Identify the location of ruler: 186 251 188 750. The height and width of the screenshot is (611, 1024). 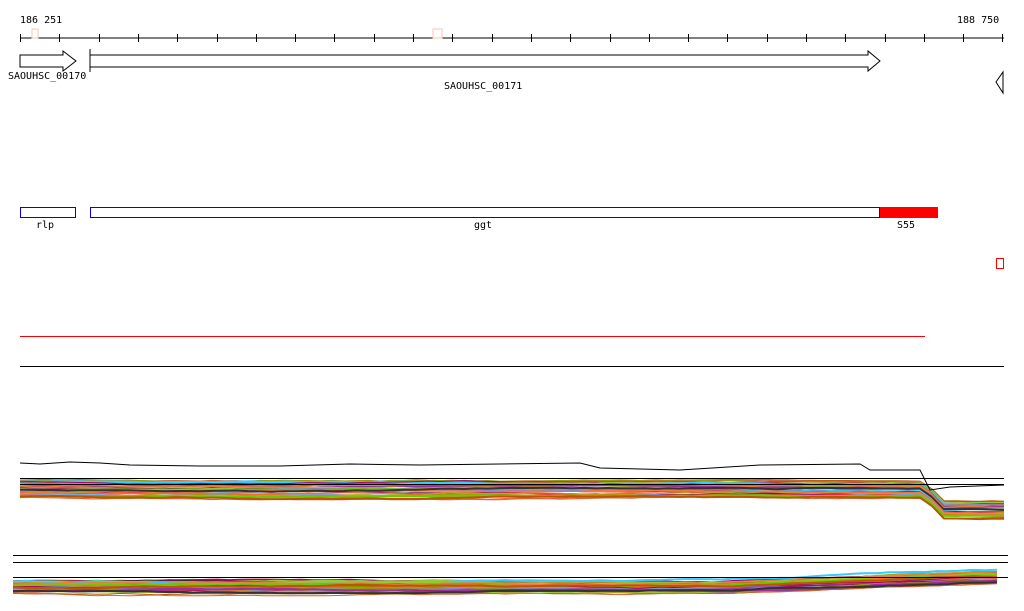
(512, 28).